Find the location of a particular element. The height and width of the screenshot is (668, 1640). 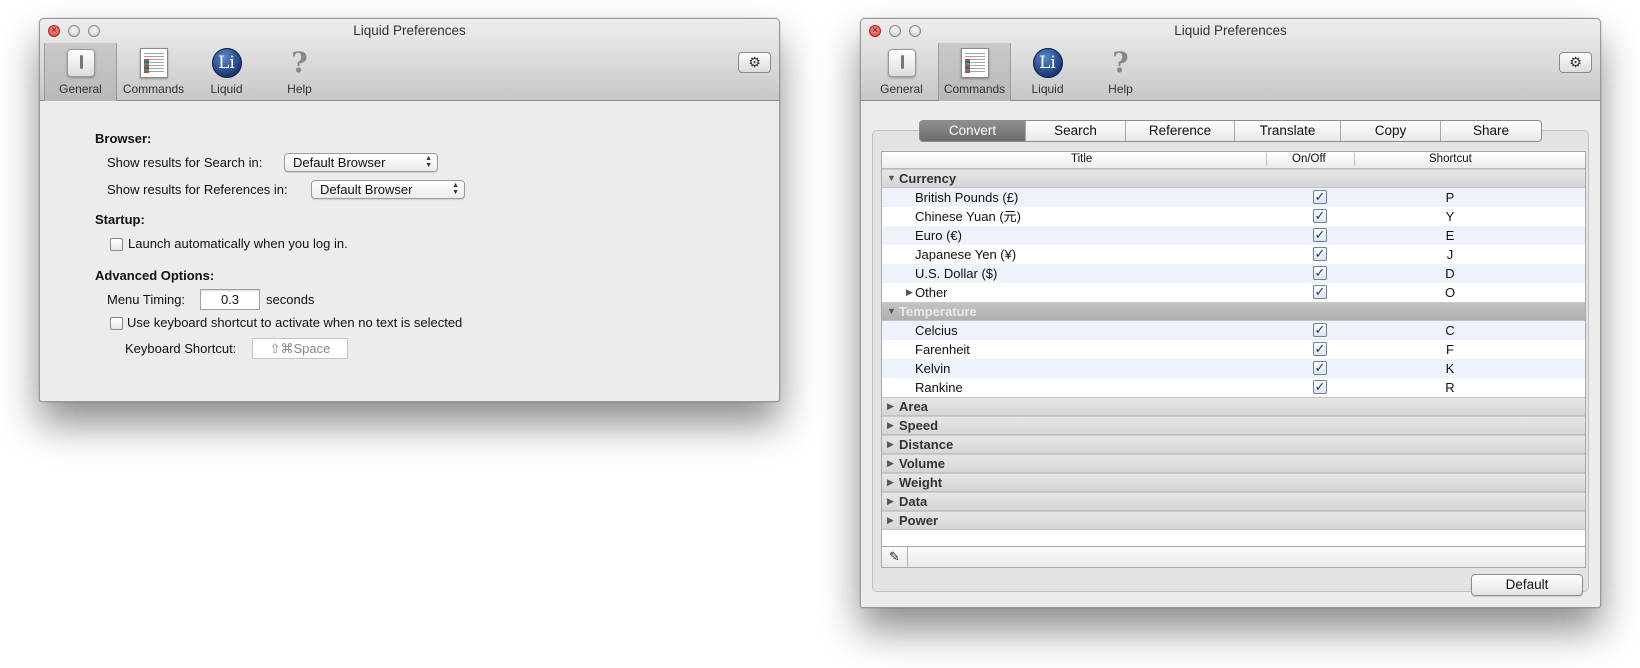

group-label: Volume is located at coordinates (922, 463).